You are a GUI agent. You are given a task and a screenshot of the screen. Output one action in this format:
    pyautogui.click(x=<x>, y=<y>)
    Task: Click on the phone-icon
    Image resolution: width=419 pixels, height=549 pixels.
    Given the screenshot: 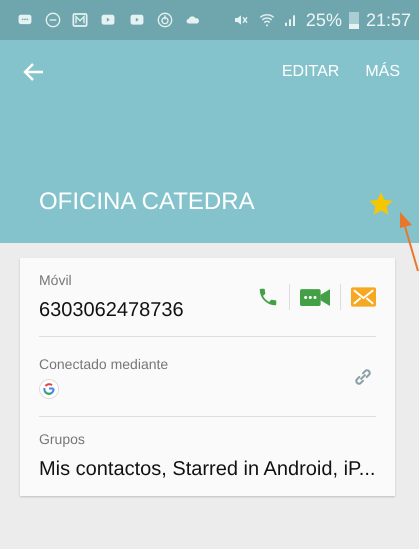 What is the action you would take?
    pyautogui.click(x=268, y=297)
    